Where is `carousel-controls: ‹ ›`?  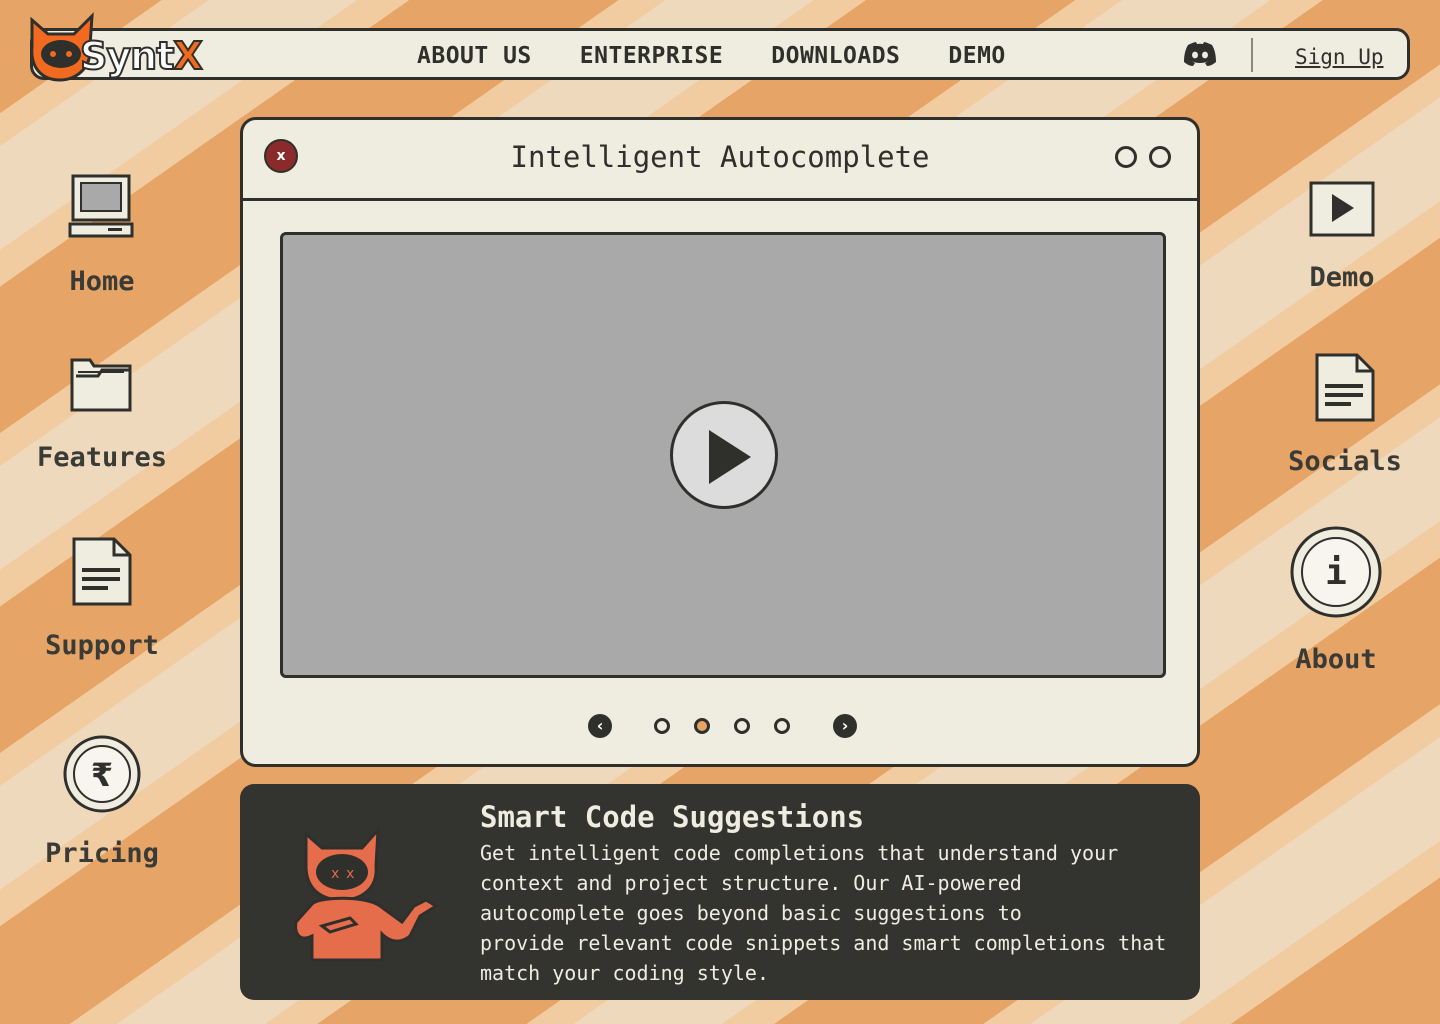
carousel-controls: ‹ › is located at coordinates (720, 726).